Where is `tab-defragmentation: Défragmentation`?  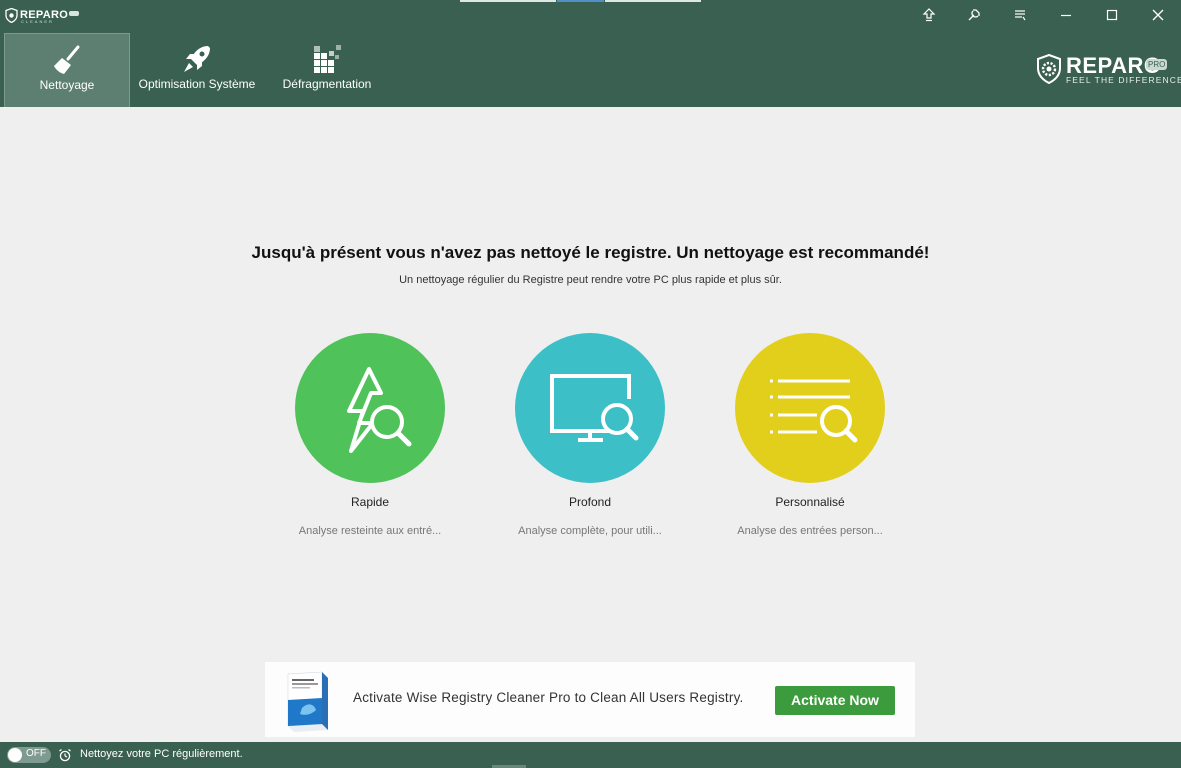 tab-defragmentation: Défragmentation is located at coordinates (327, 70).